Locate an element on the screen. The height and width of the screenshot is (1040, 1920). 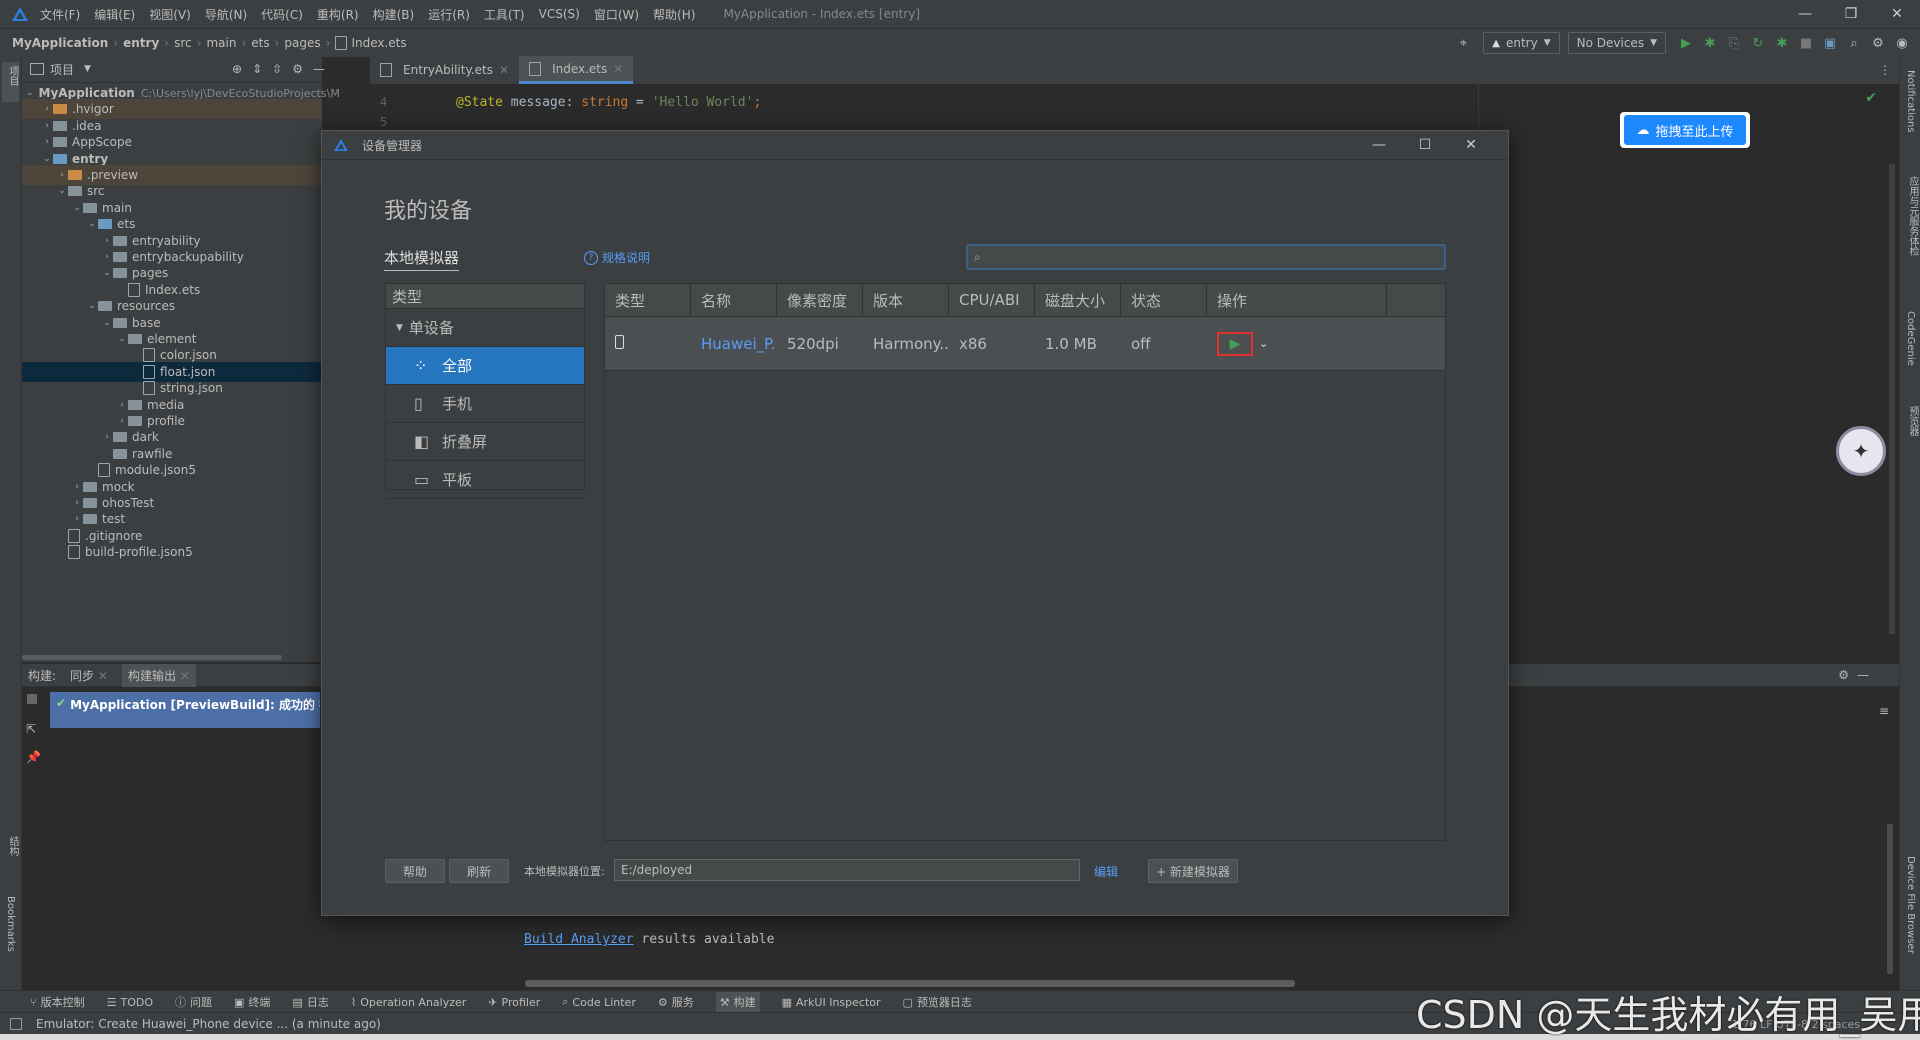
bottom-tool-button: ☰ TODO is located at coordinates (130, 1002).